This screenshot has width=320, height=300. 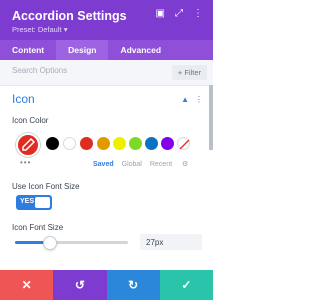 I want to click on slider-knob, so click(x=49, y=243).